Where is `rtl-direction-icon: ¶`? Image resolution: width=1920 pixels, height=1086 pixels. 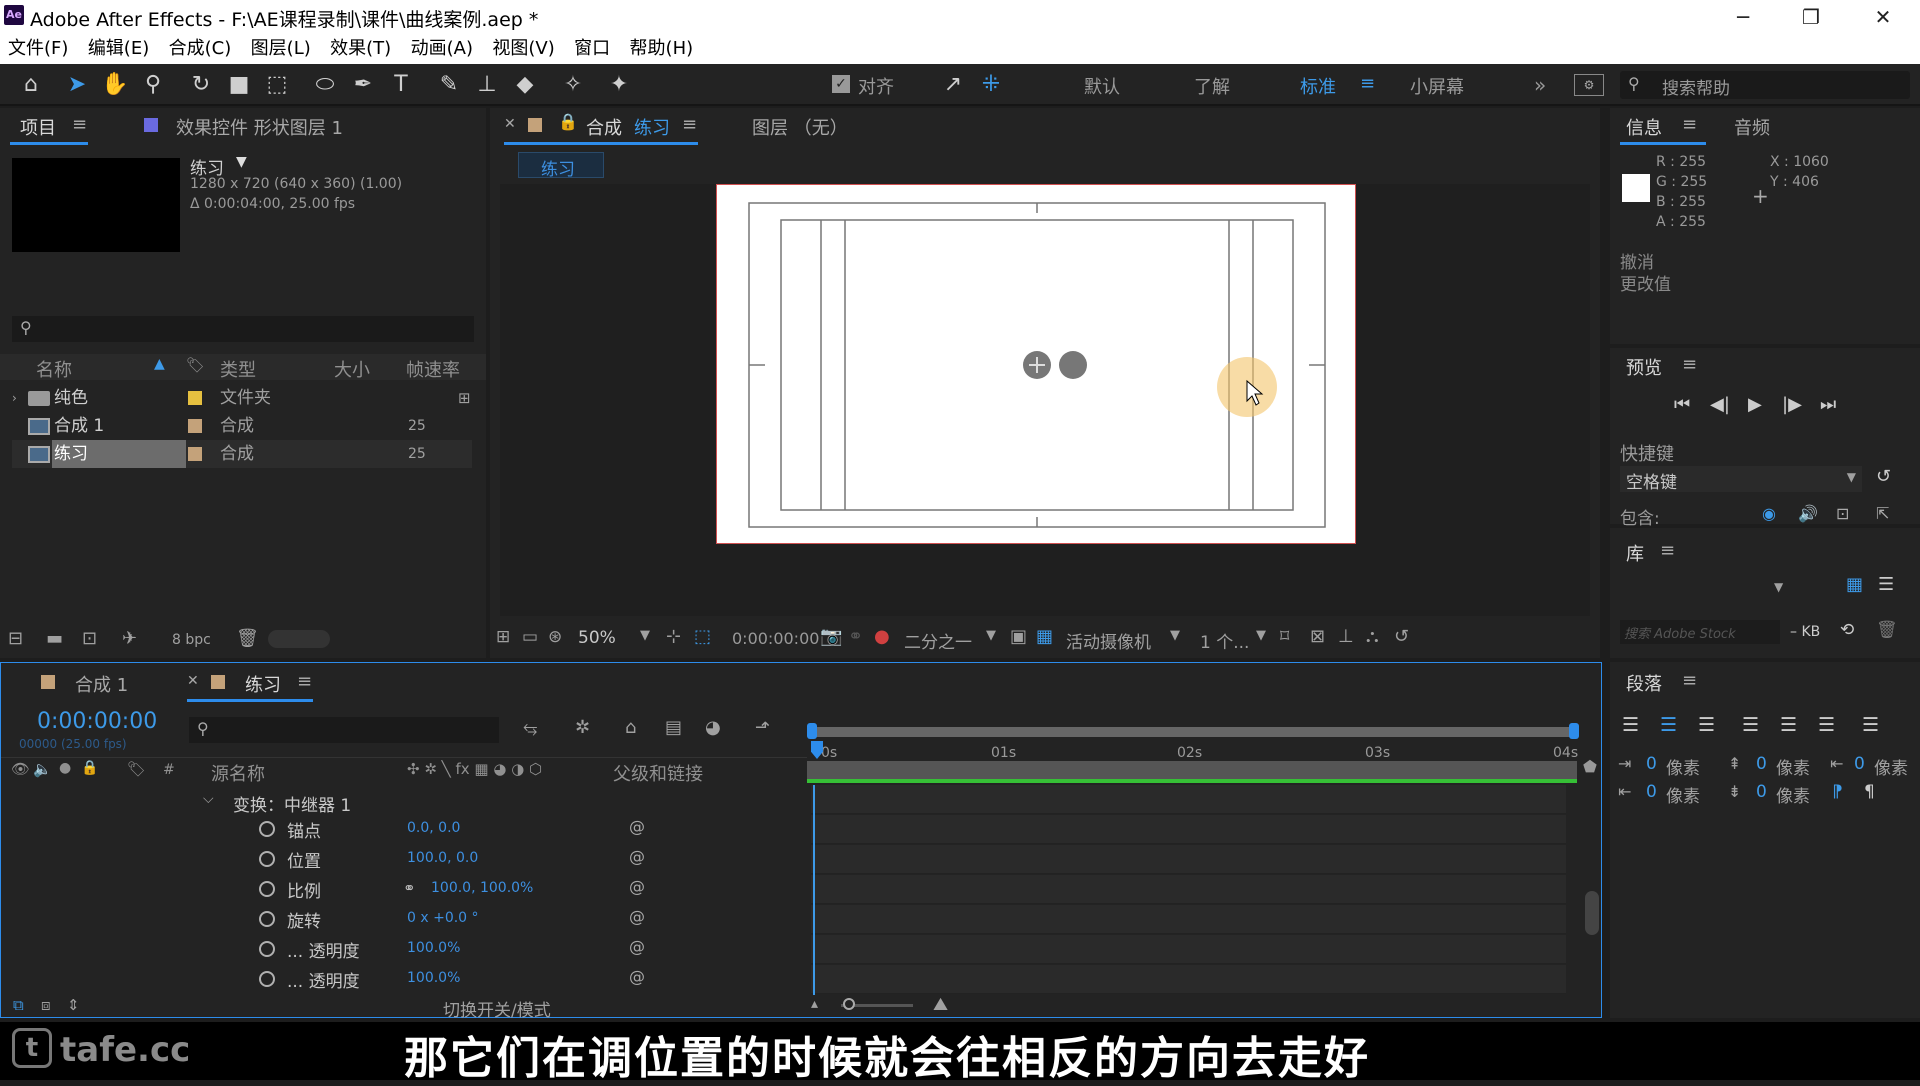 rtl-direction-icon: ¶ is located at coordinates (1869, 792).